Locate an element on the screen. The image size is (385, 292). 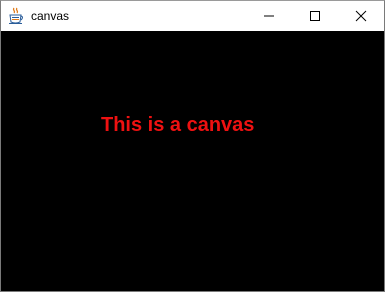
close-icon is located at coordinates (361, 16).